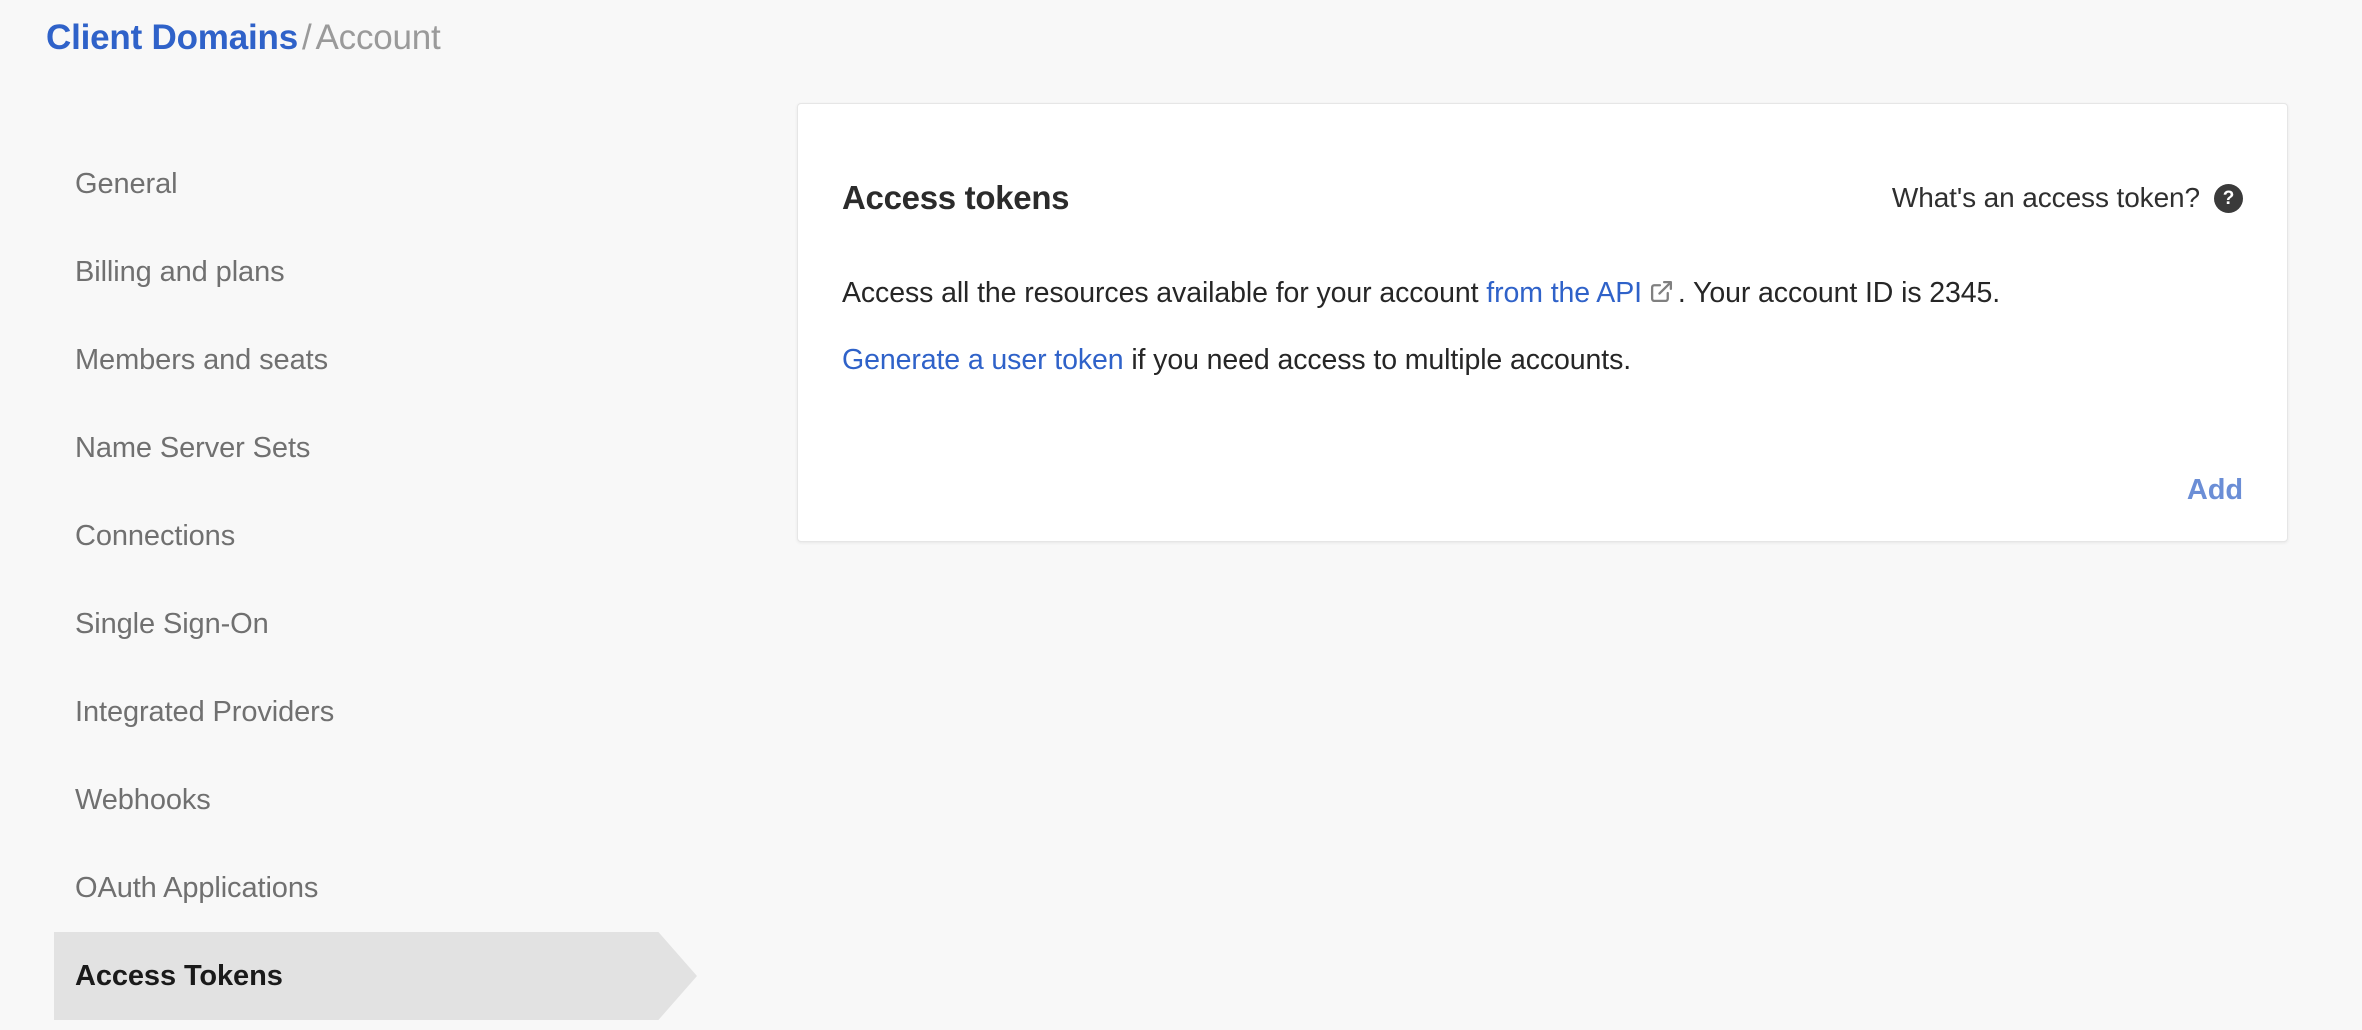 The height and width of the screenshot is (1030, 2362). Describe the element at coordinates (2228, 198) in the screenshot. I see `question-mark-circle-icon: ?` at that location.